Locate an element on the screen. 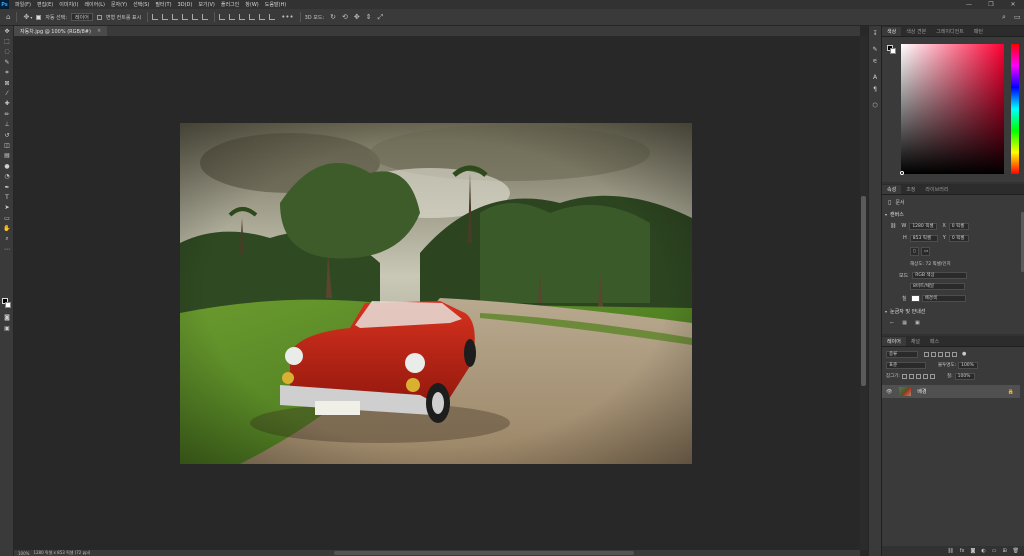  tab-paths: 패스 is located at coordinates (934, 341).